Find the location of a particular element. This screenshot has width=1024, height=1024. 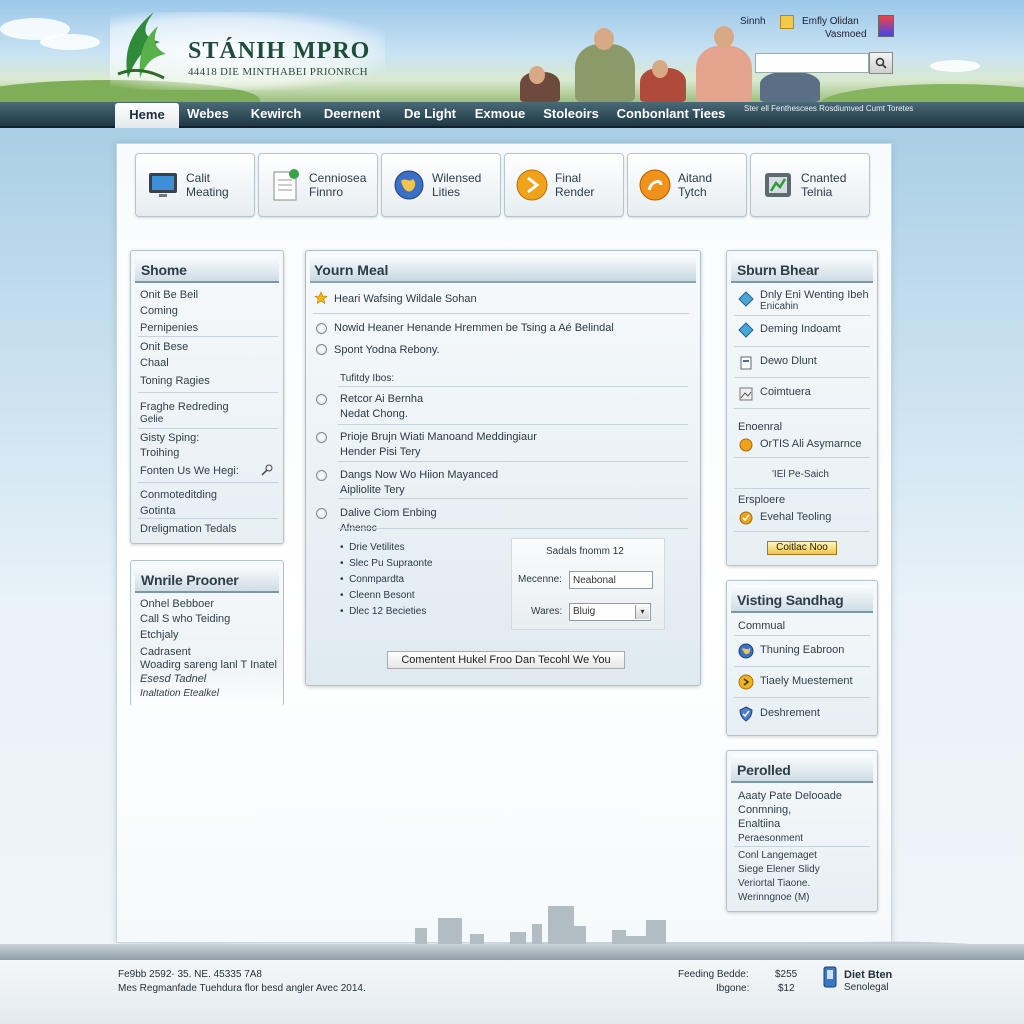

tile-cenniosea-finnro: Cenniosea Finnro is located at coordinates (318, 185).